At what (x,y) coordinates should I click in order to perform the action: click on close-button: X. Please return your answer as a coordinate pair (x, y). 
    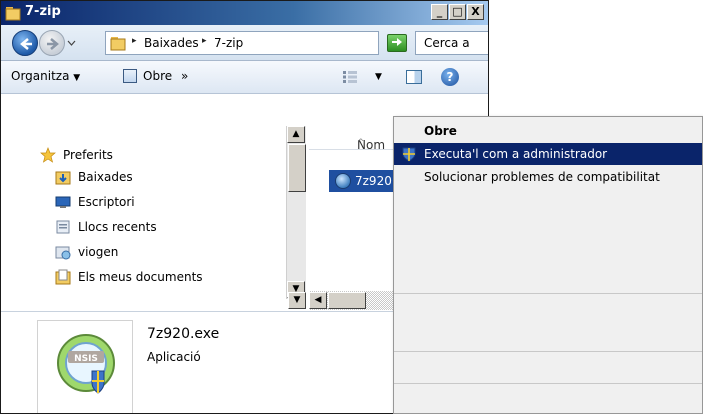
    Looking at the image, I should click on (475, 12).